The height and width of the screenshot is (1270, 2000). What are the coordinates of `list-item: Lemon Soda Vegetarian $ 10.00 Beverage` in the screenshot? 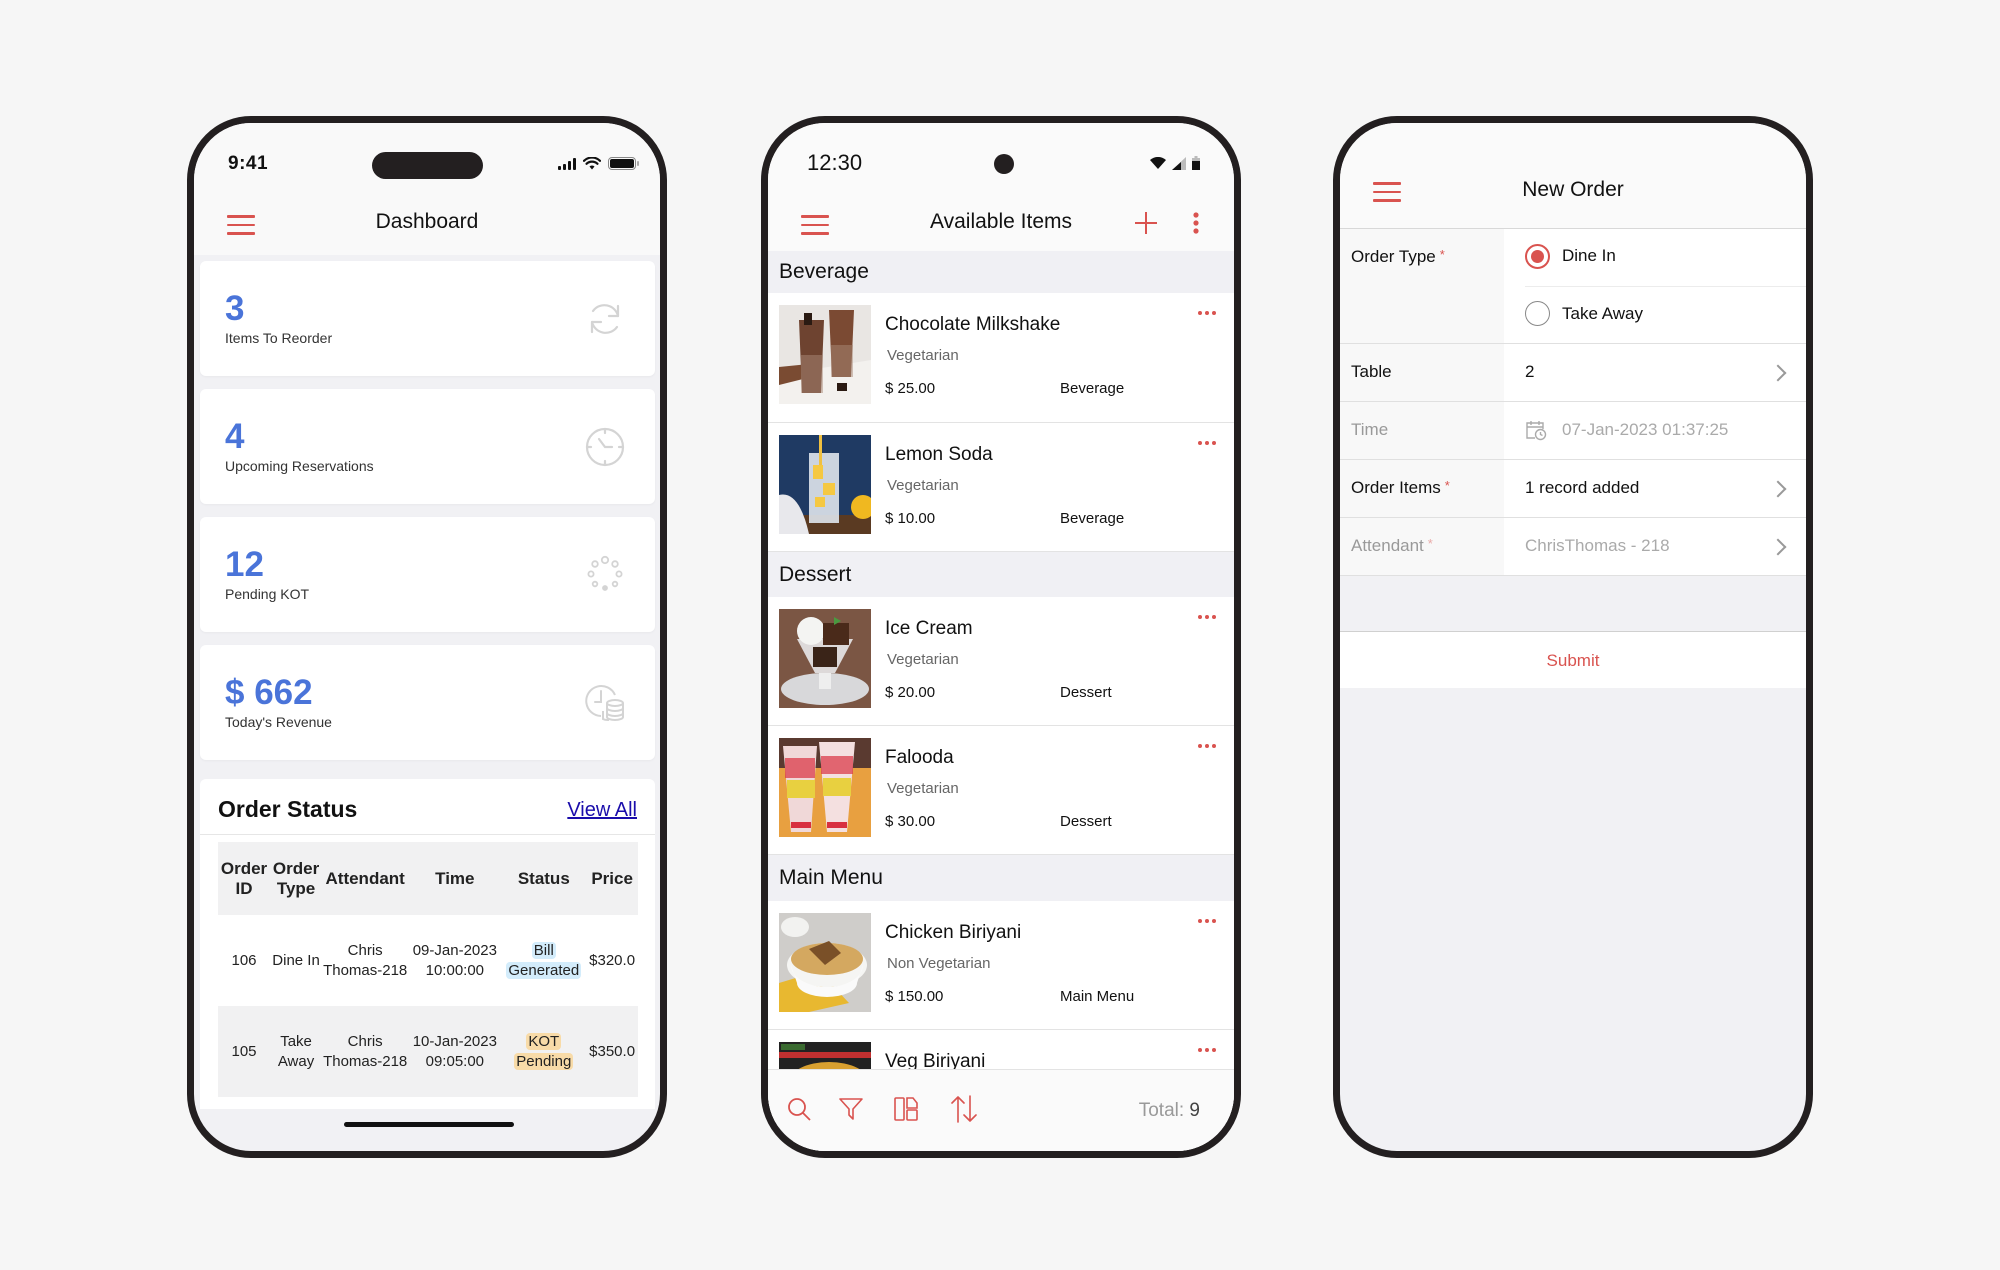 It's located at (1001, 487).